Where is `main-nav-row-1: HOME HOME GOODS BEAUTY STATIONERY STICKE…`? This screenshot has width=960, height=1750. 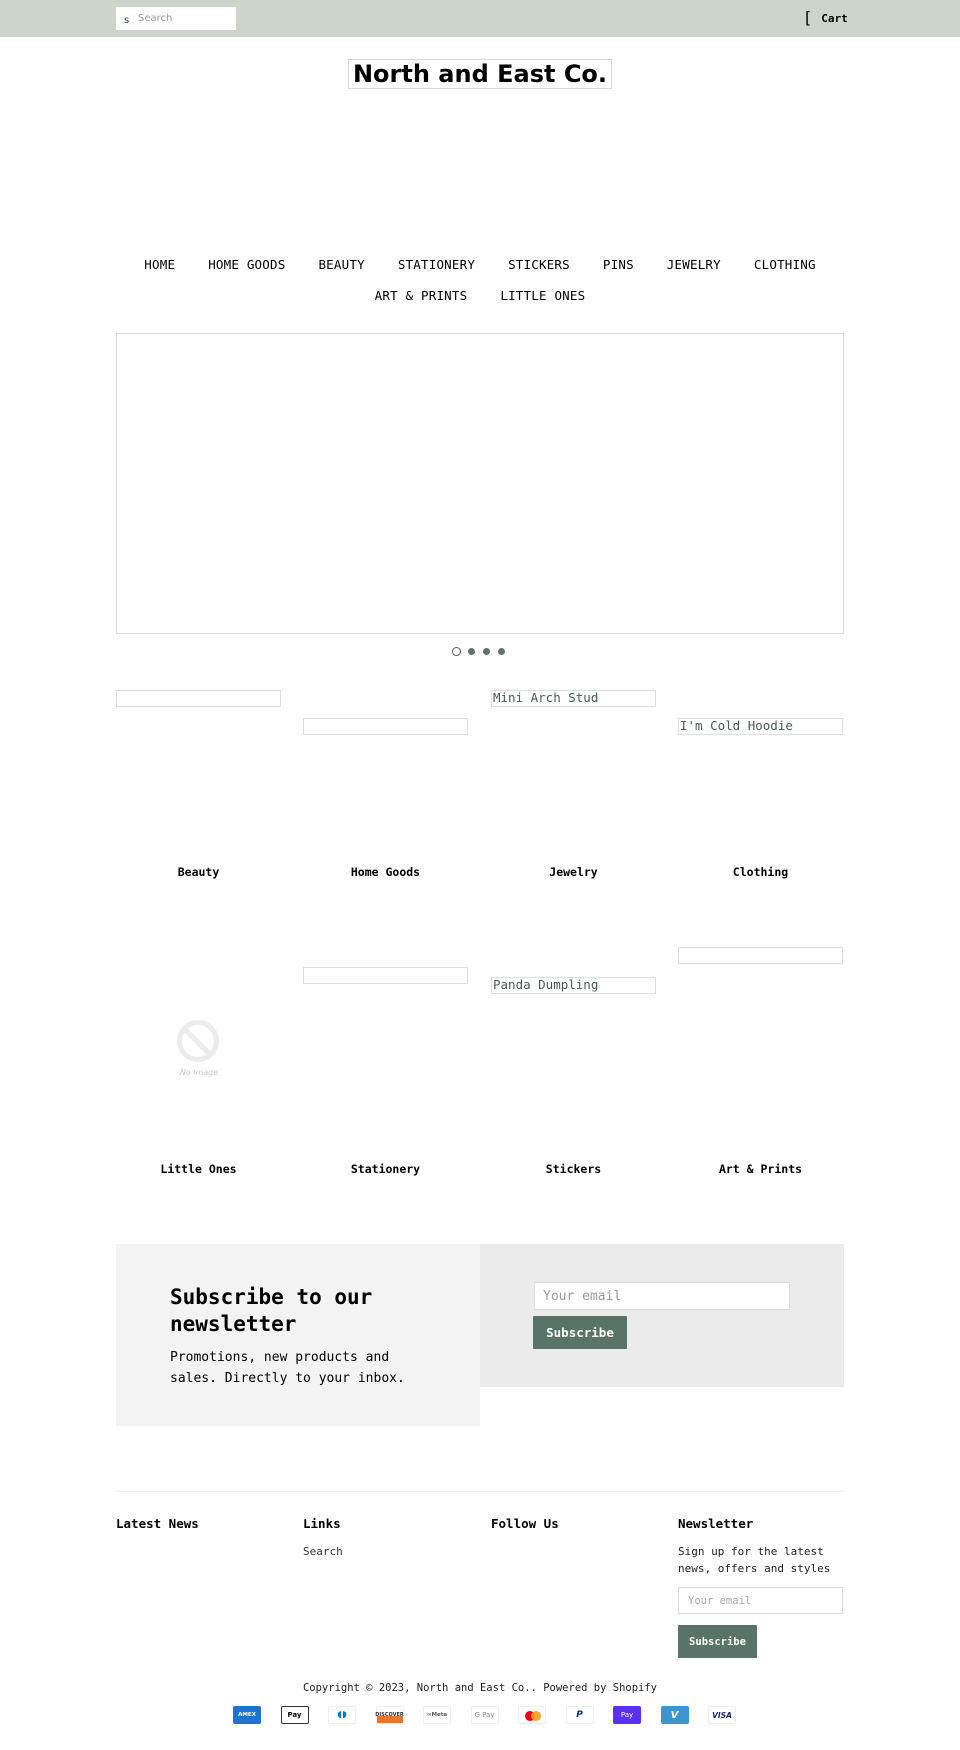 main-nav-row-1: HOME HOME GOODS BEAUTY STATIONERY STICKE… is located at coordinates (480, 264).